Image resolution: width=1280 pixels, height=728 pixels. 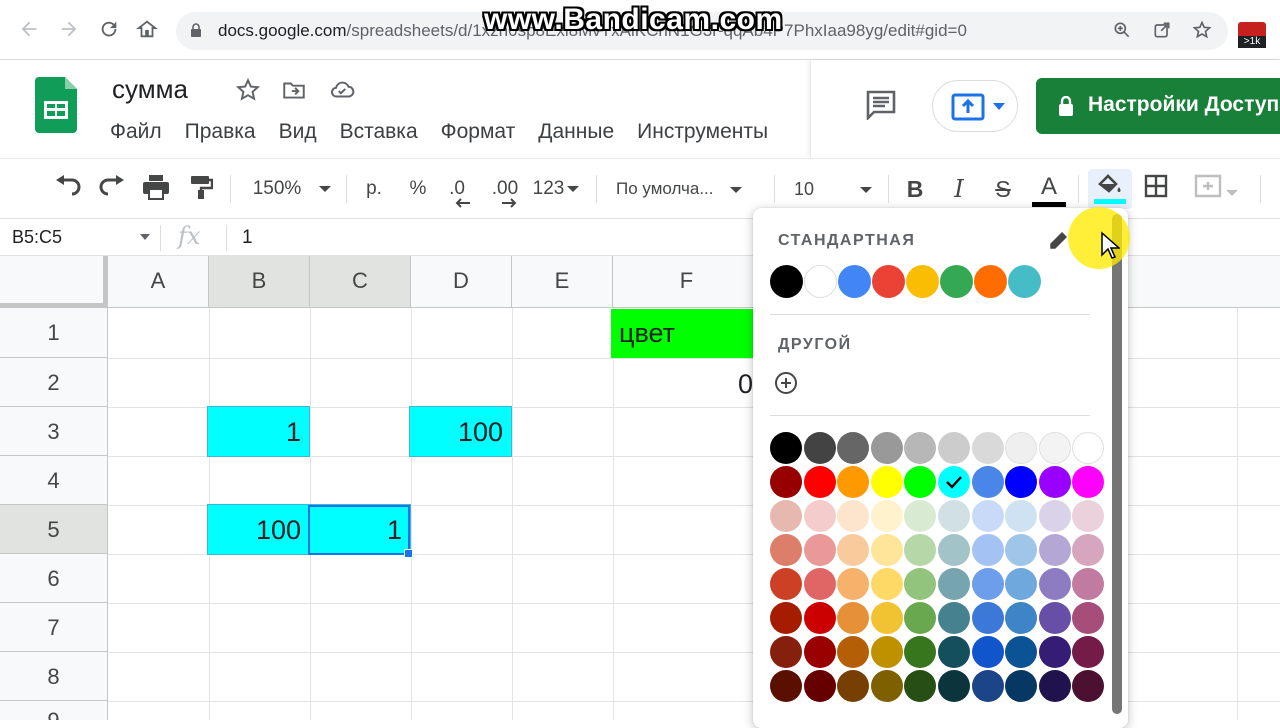 What do you see at coordinates (1156, 189) in the screenshot?
I see `borders-icon` at bounding box center [1156, 189].